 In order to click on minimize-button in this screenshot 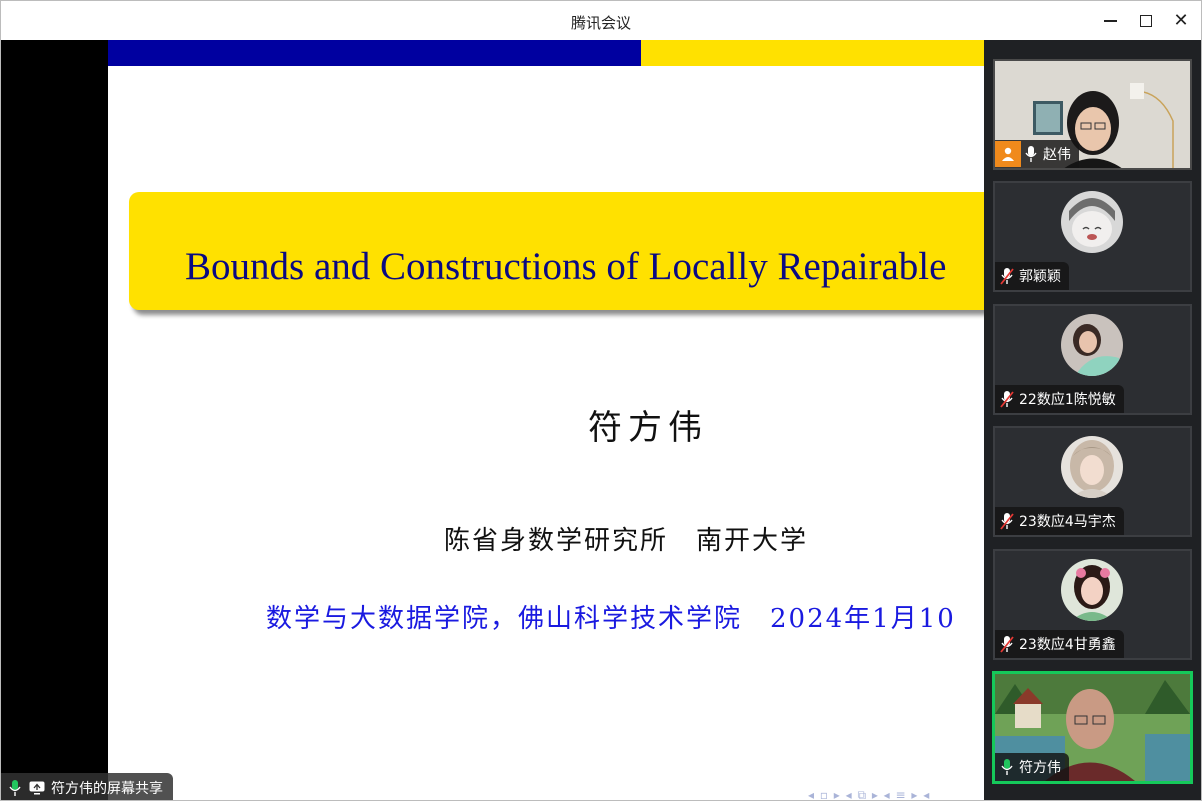, I will do `click(1110, 21)`.